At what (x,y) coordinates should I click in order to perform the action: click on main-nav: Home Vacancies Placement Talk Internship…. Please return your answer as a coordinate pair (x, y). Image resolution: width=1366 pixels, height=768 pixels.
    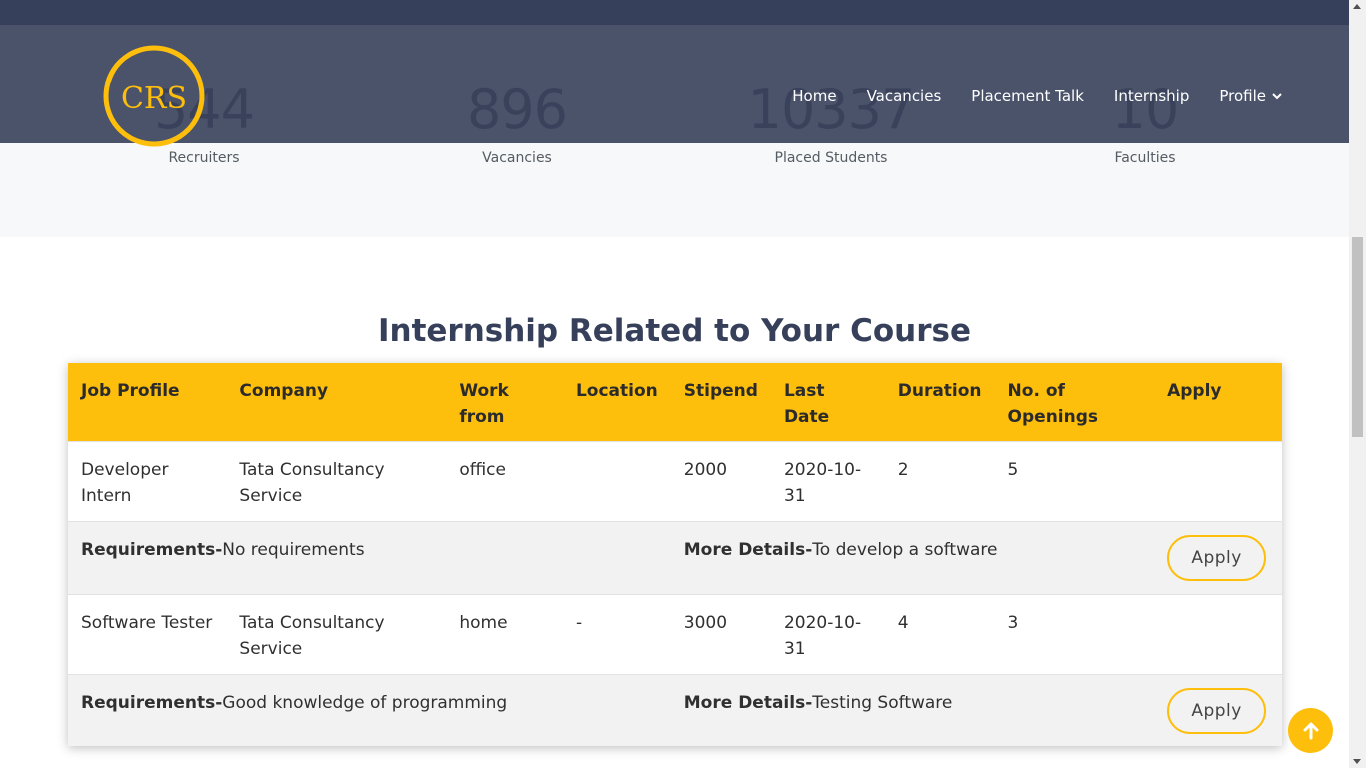
    Looking at the image, I should click on (1037, 96).